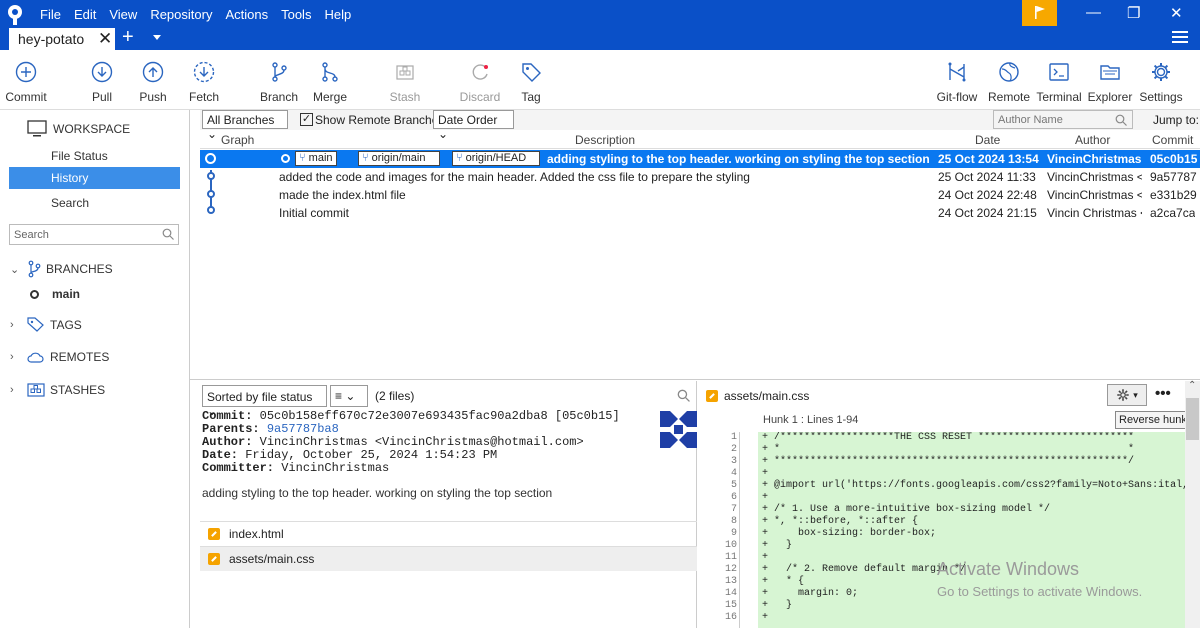  What do you see at coordinates (496, 158) in the screenshot?
I see `branch-tag-origin-head: ⑂ origin/HEAD` at bounding box center [496, 158].